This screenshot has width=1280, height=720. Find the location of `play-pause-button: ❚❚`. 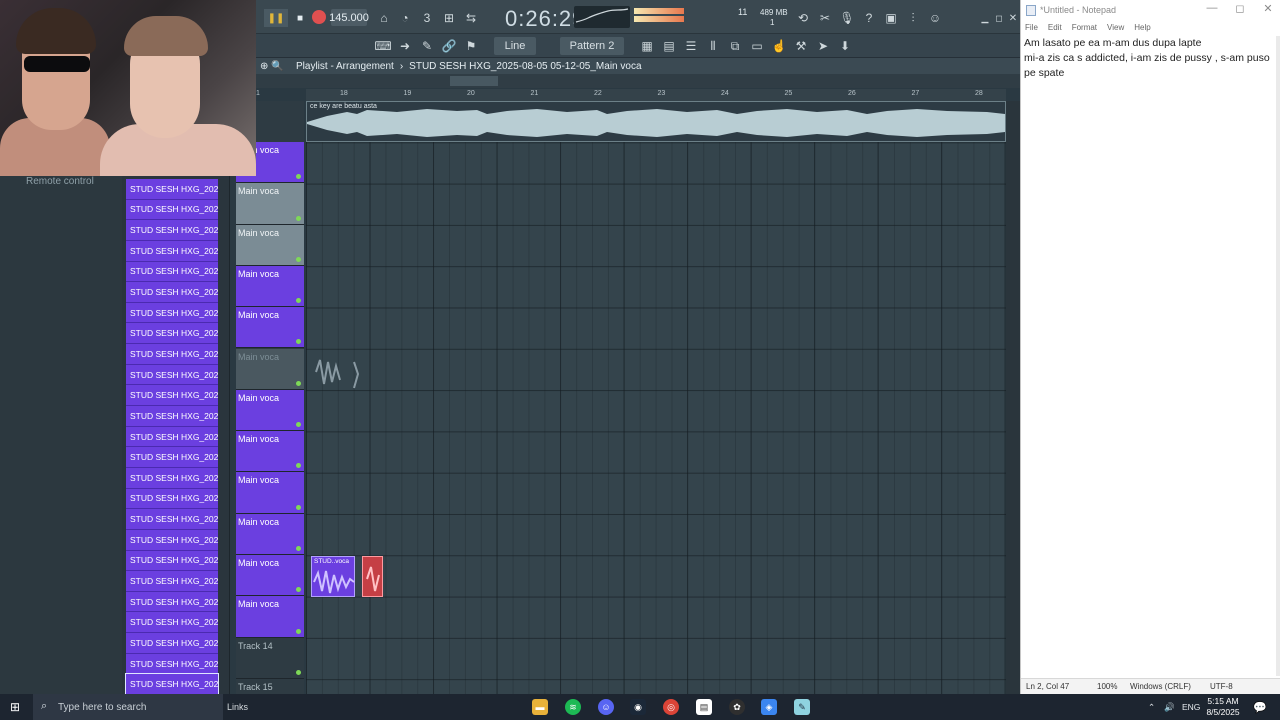

play-pause-button: ❚❚ is located at coordinates (276, 18).